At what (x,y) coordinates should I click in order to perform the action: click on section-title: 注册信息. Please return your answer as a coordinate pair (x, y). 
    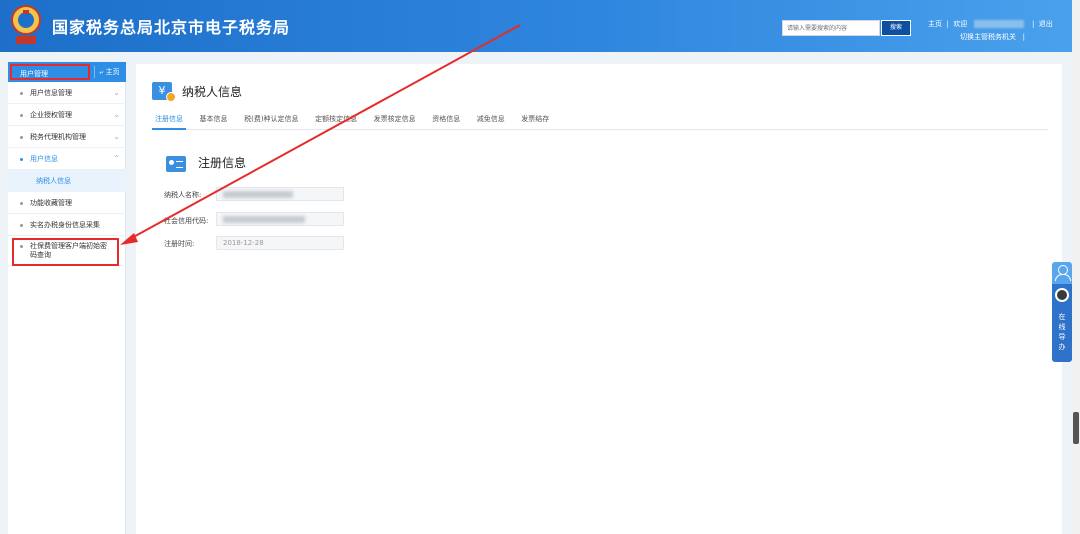
    Looking at the image, I should click on (222, 163).